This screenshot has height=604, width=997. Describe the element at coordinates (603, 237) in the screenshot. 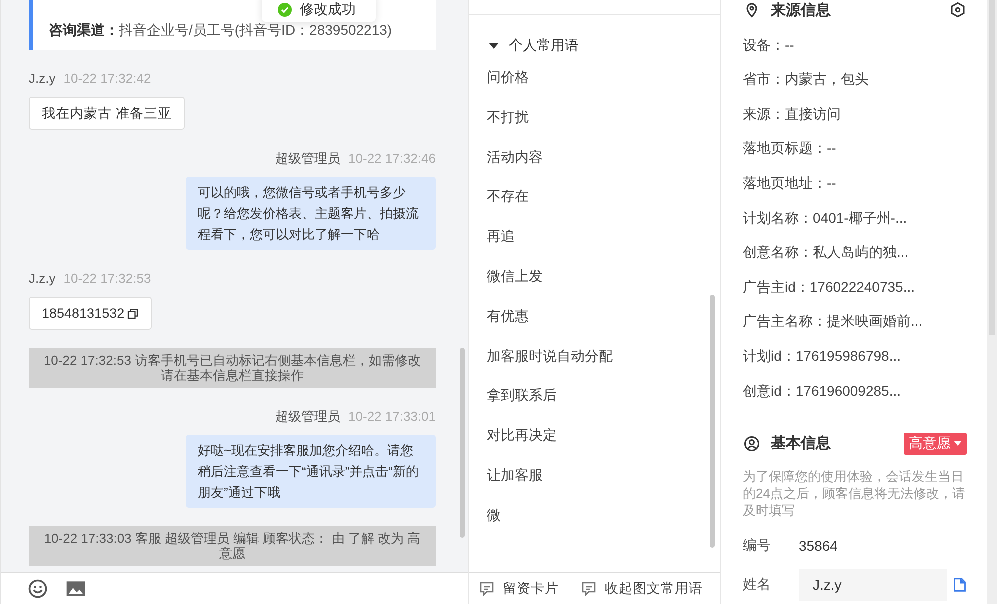

I see `quick-reply-item: 再追` at that location.